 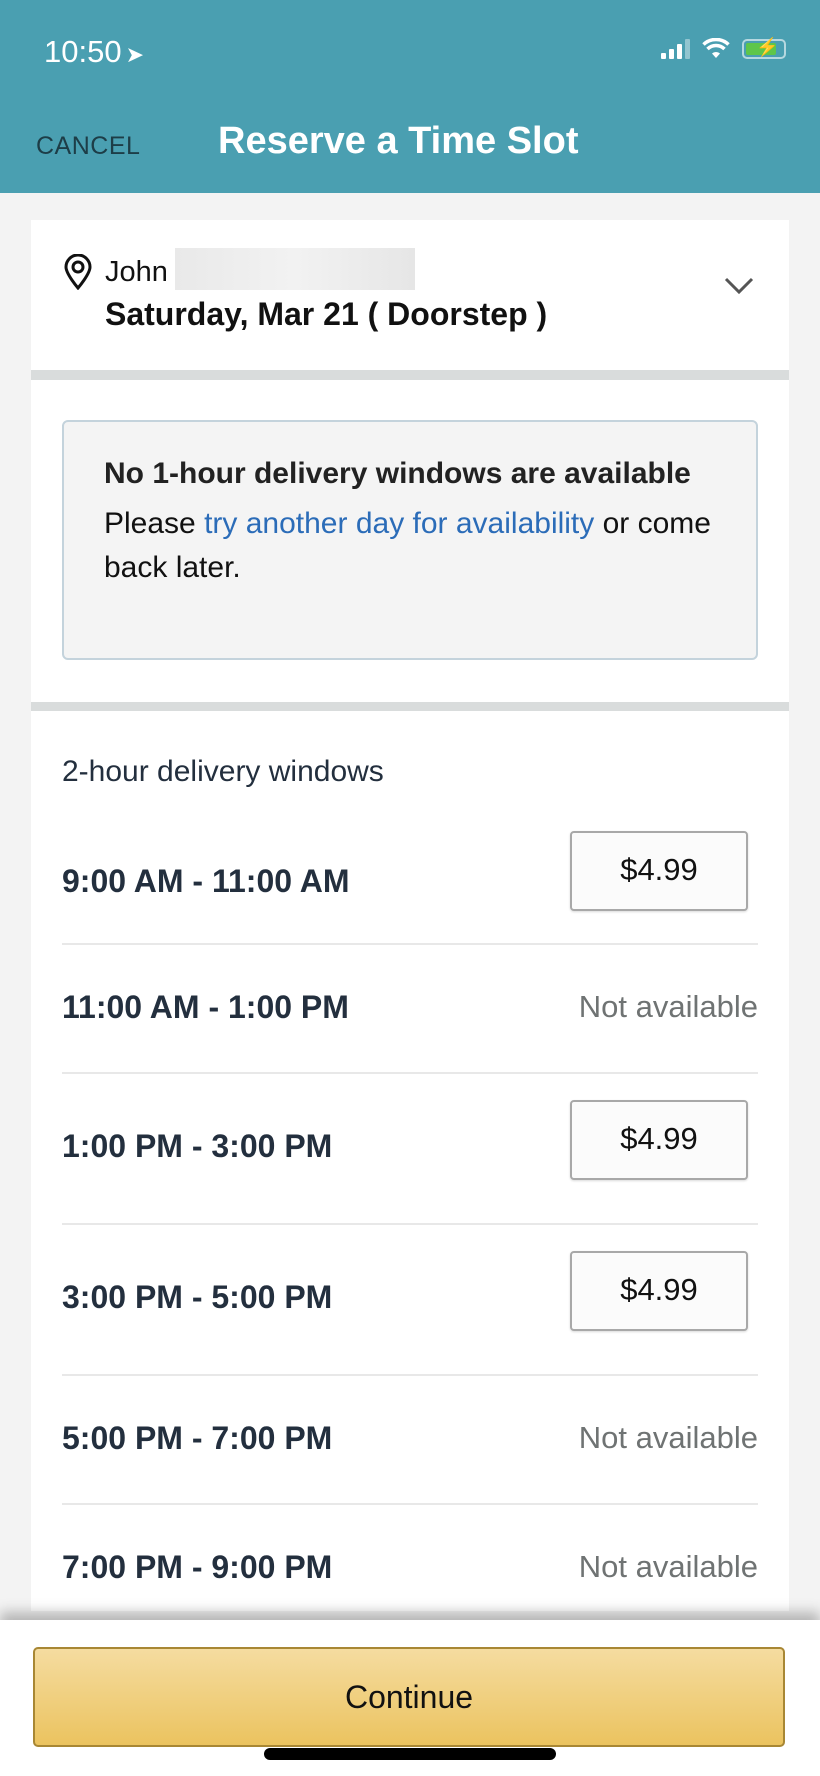 What do you see at coordinates (675, 49) in the screenshot?
I see `cellular-signal-icon` at bounding box center [675, 49].